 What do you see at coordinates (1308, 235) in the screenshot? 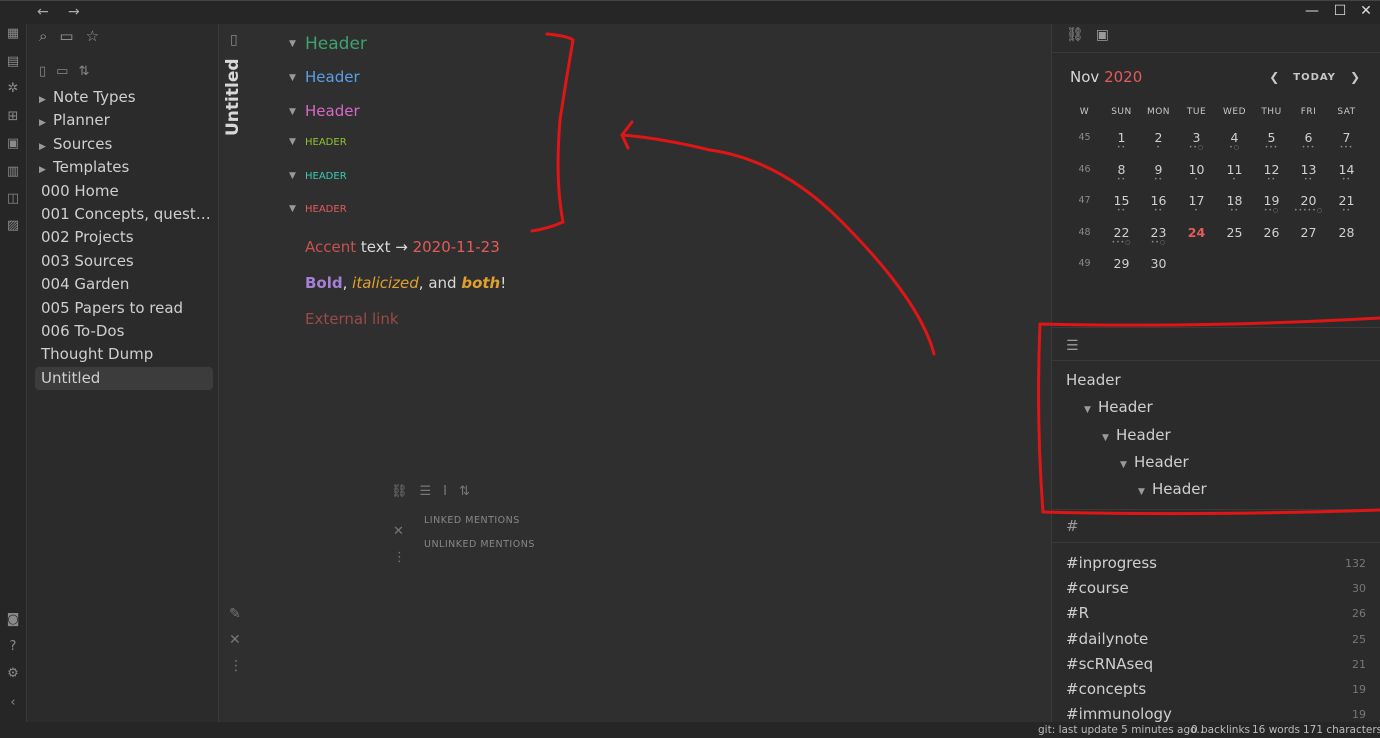
I see `calendar-day: 27` at bounding box center [1308, 235].